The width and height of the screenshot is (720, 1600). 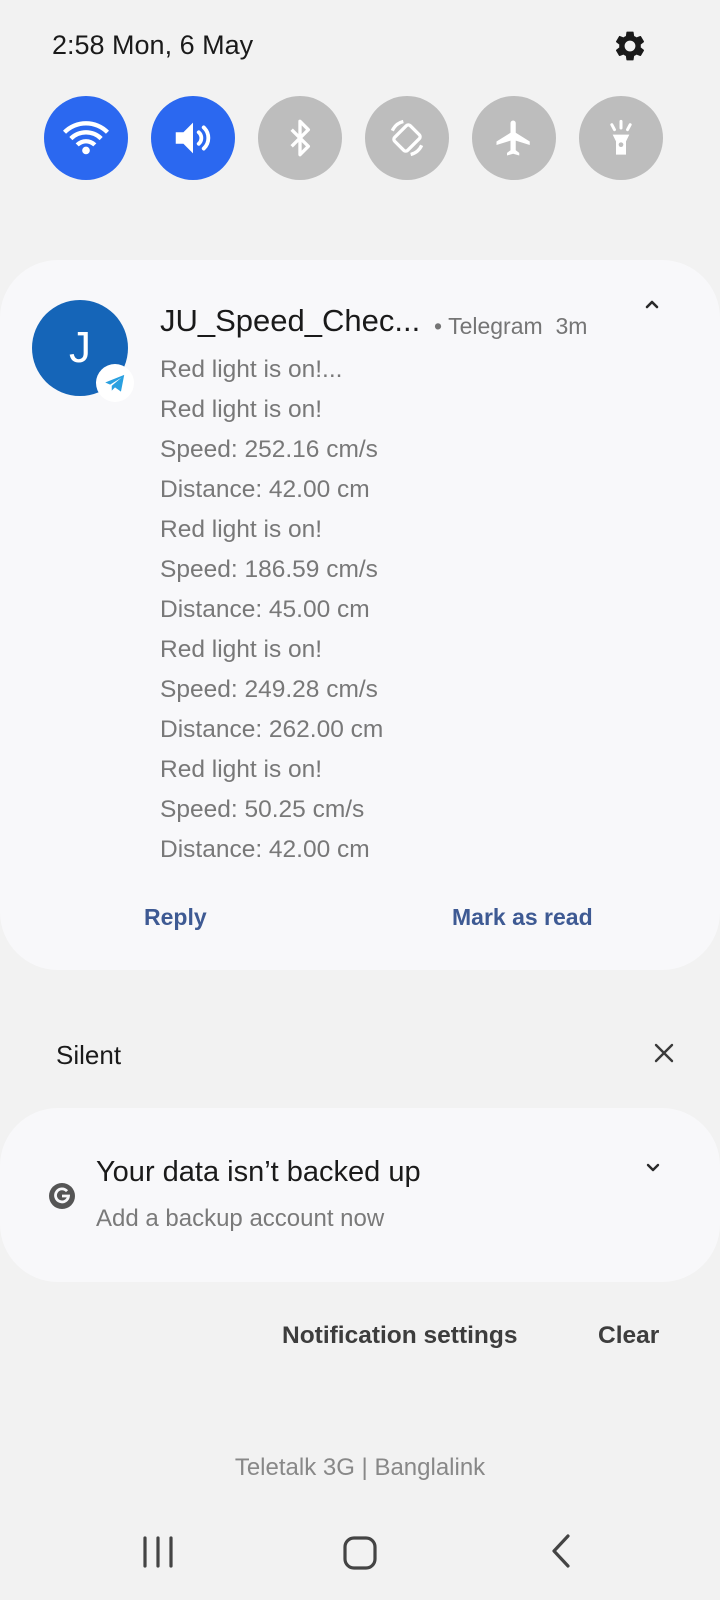 I want to click on clear-button: Clear, so click(x=628, y=1336).